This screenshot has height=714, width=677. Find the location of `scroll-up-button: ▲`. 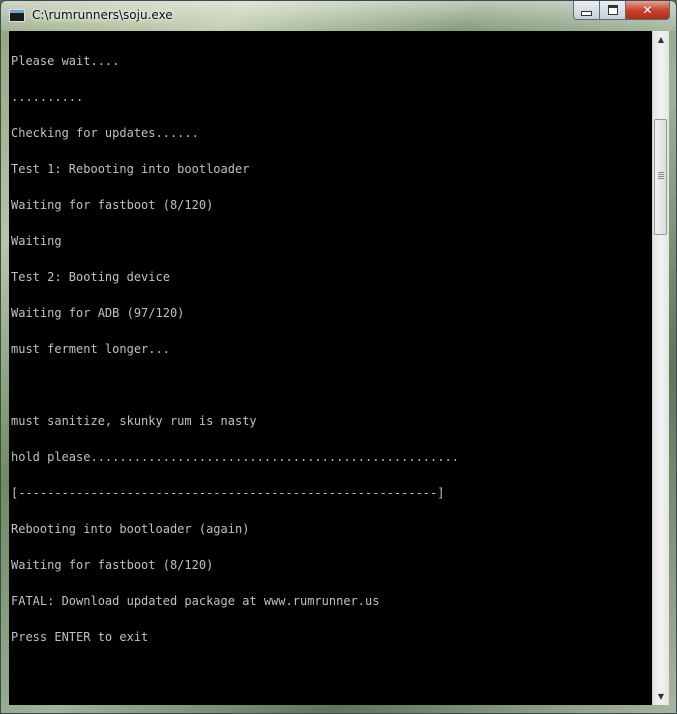

scroll-up-button: ▲ is located at coordinates (661, 39).